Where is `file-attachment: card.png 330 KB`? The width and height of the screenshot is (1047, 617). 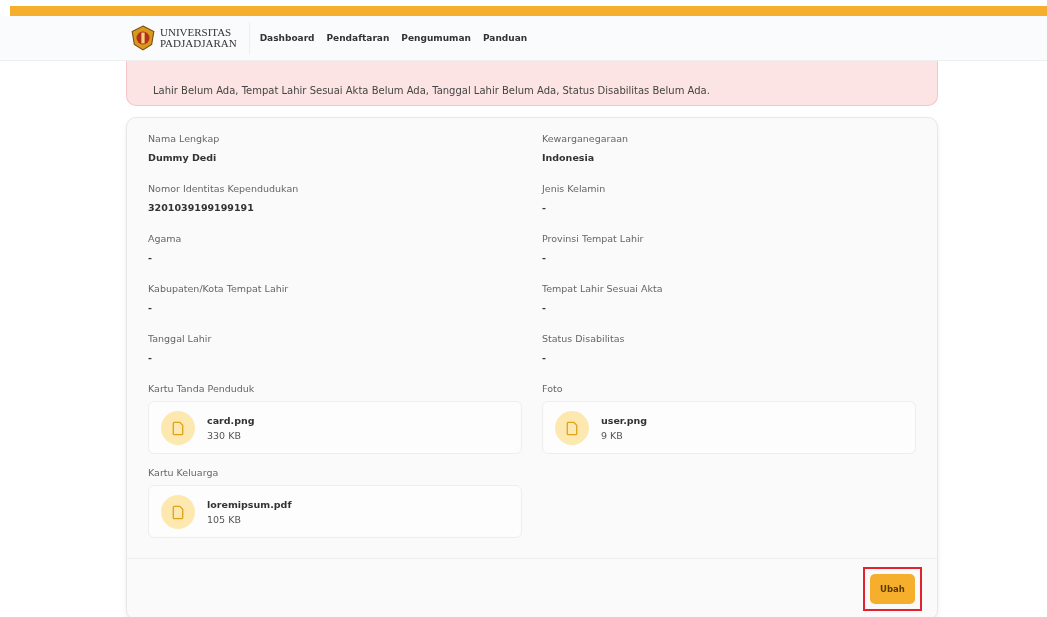 file-attachment: card.png 330 KB is located at coordinates (335, 427).